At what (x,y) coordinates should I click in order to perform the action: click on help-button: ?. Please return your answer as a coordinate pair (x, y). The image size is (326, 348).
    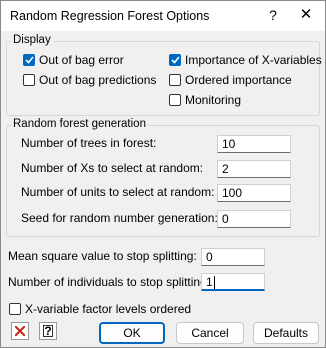
    Looking at the image, I should click on (48, 331).